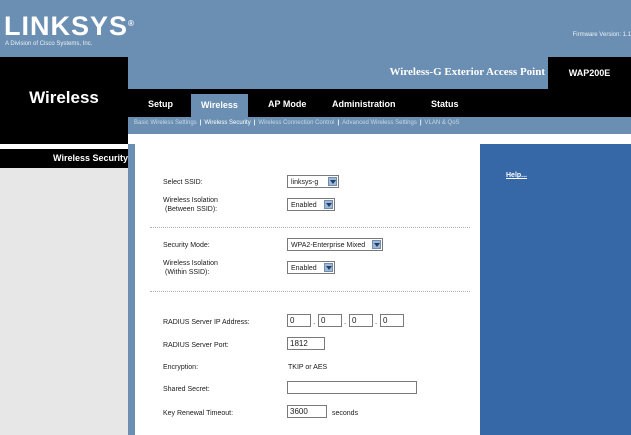  I want to click on isolation-within-value: Enabled, so click(304, 268).